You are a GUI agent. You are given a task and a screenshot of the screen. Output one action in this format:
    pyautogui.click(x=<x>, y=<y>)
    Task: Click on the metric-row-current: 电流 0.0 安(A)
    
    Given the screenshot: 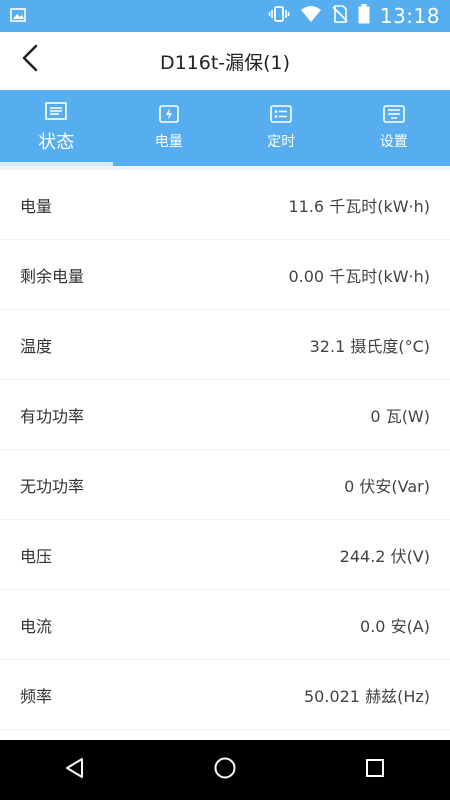 What is the action you would take?
    pyautogui.click(x=225, y=625)
    